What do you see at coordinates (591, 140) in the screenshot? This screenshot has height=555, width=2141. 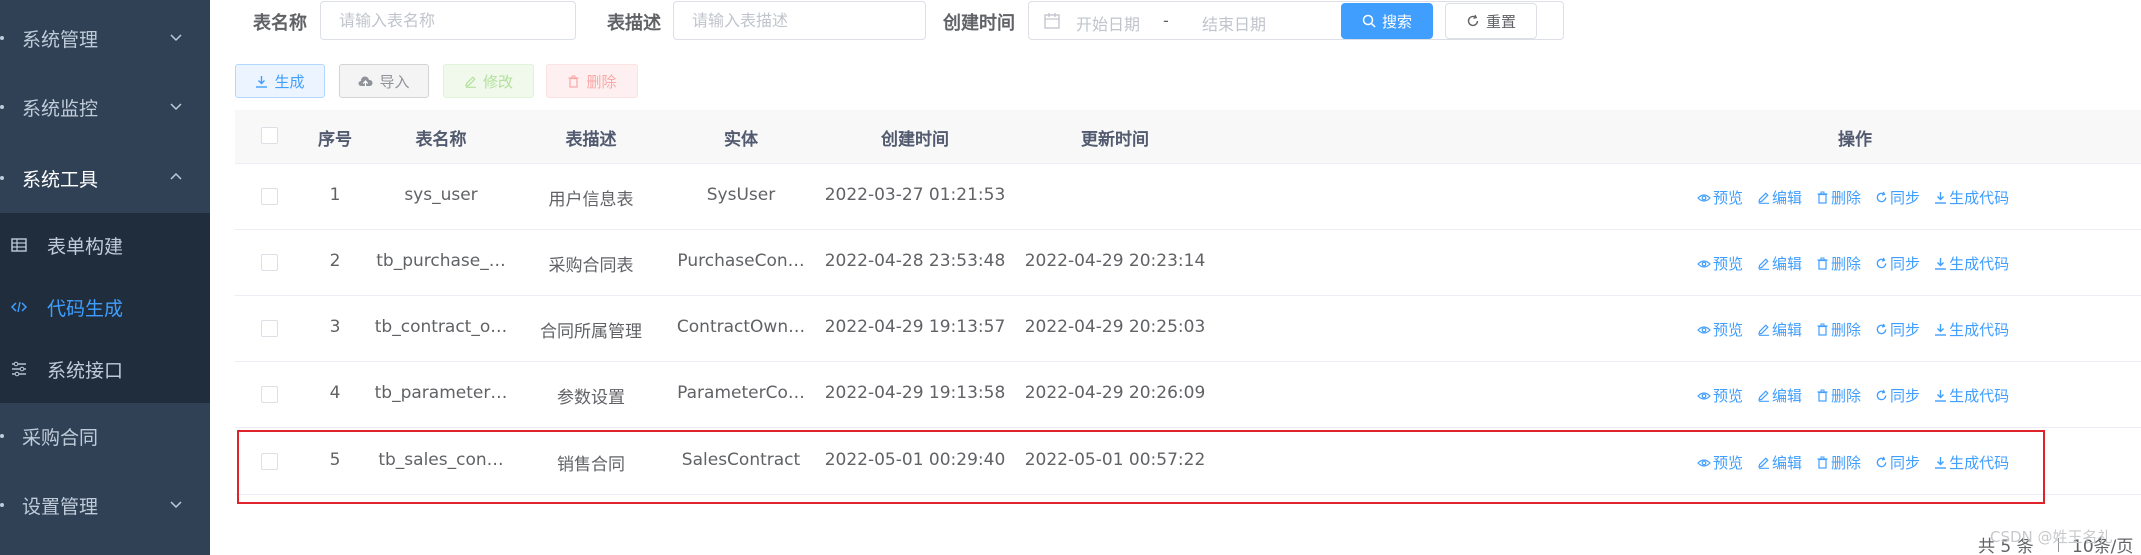 I see `header-table-desc: 表描述` at bounding box center [591, 140].